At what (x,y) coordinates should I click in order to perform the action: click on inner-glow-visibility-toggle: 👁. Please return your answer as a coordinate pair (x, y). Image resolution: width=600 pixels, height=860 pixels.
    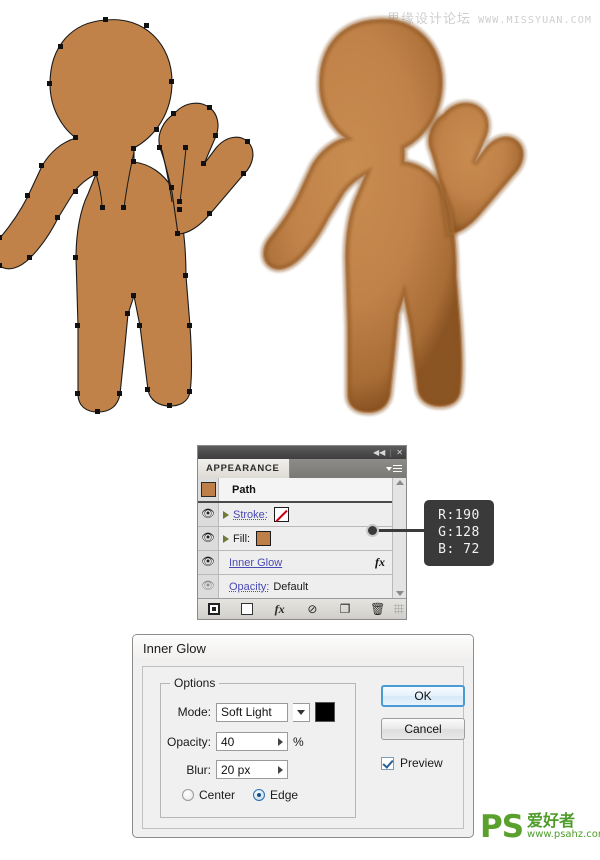
    Looking at the image, I should click on (208, 562).